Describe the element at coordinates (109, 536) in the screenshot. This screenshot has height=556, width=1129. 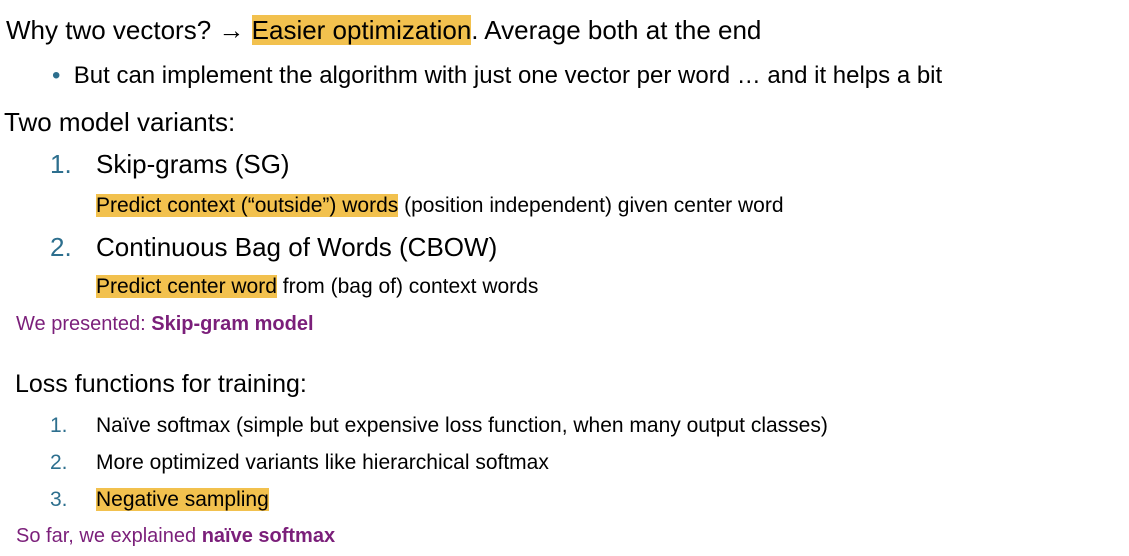
I see `explained-prefix: So far, we explained` at that location.